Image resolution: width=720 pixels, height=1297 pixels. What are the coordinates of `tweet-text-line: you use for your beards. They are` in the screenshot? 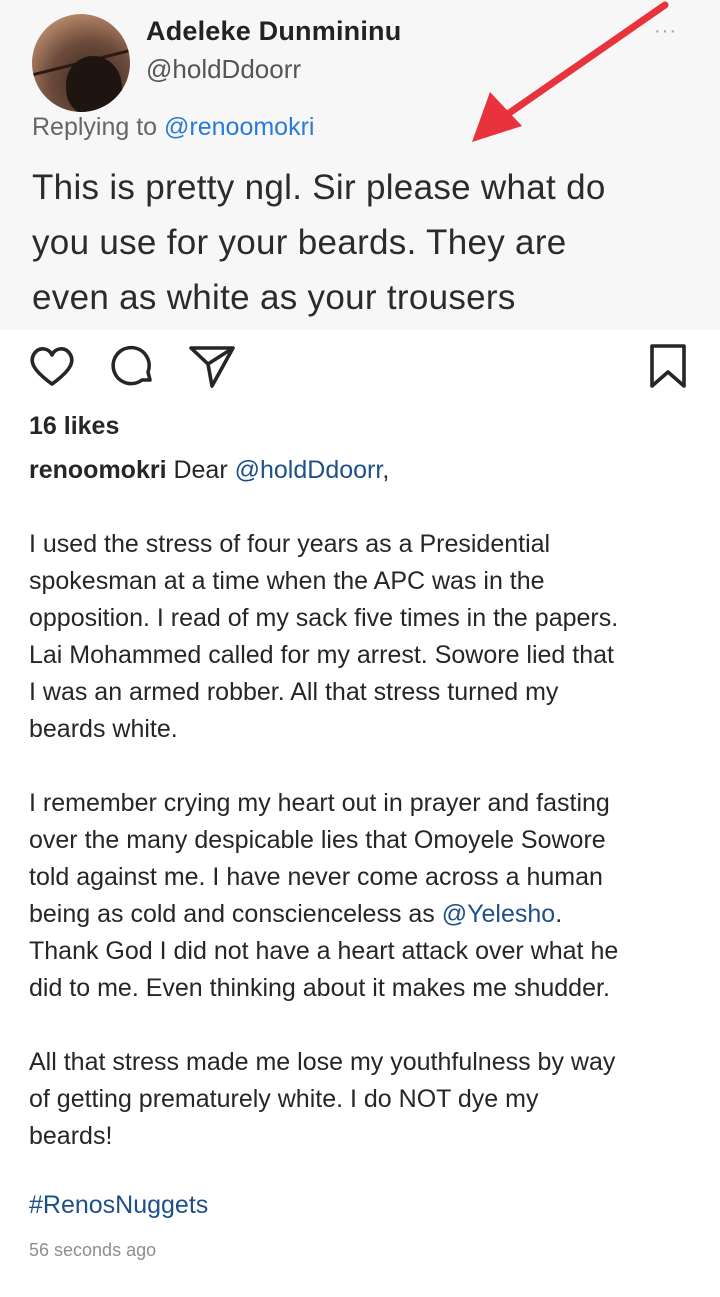 It's located at (299, 242).